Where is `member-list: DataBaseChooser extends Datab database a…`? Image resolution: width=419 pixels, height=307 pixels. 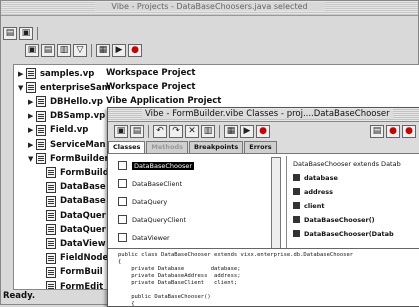
member-list: DataBaseChooser extends Datab database a… is located at coordinates (352, 206).